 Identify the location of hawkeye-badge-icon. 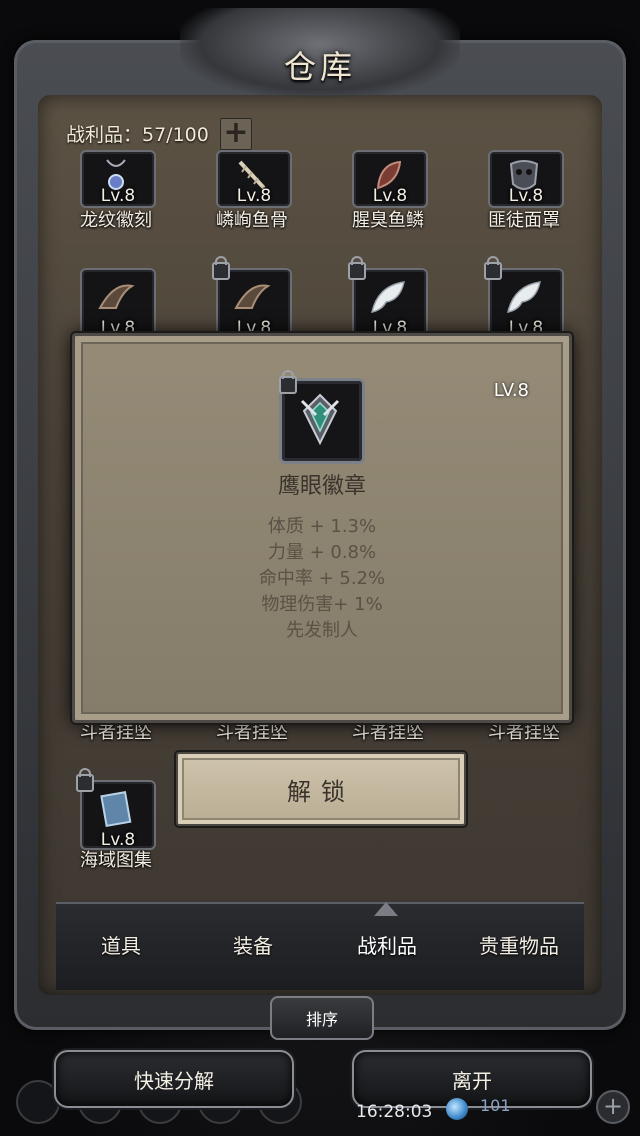
(320, 419).